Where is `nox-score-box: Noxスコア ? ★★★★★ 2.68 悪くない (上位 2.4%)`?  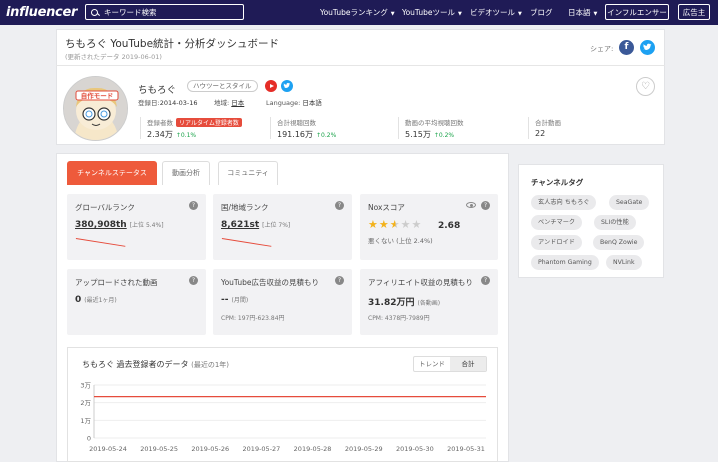
nox-score-box: Noxスコア ? ★★★★★ 2.68 悪くない (上位 2.4%) is located at coordinates (429, 227).